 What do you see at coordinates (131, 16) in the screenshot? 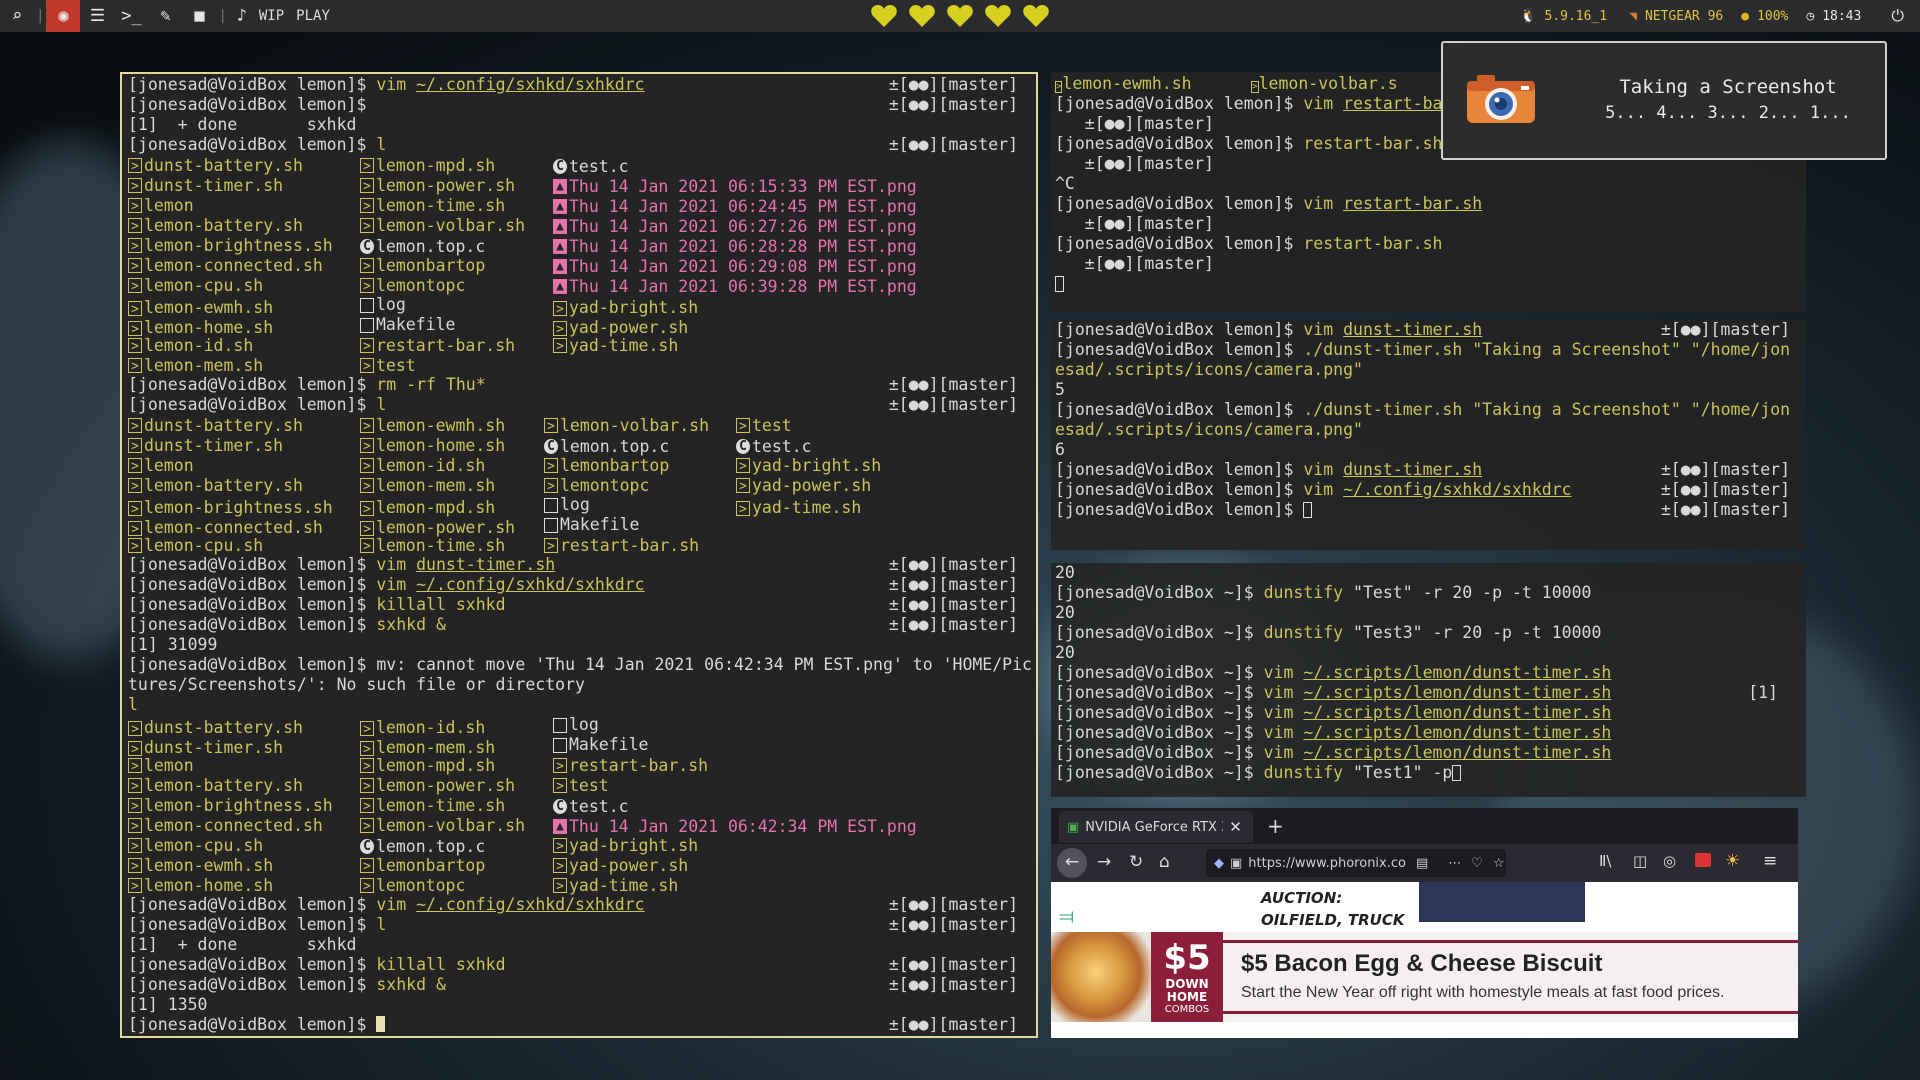
I see `terminal-icon: >_` at bounding box center [131, 16].